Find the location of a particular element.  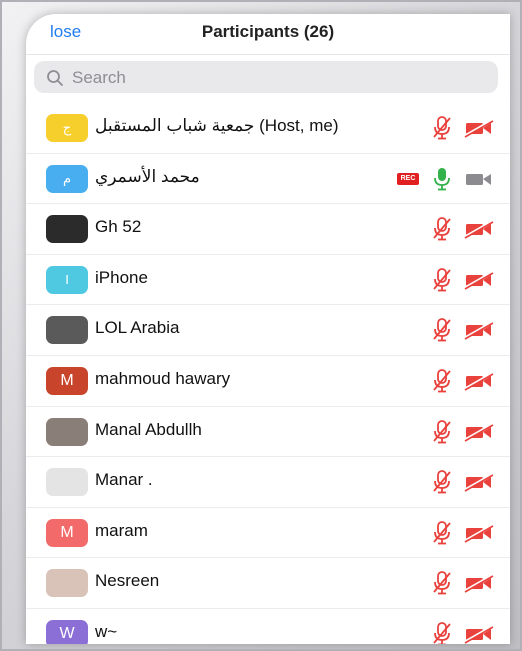

participant-name: mahmoud hawary is located at coordinates (163, 378).